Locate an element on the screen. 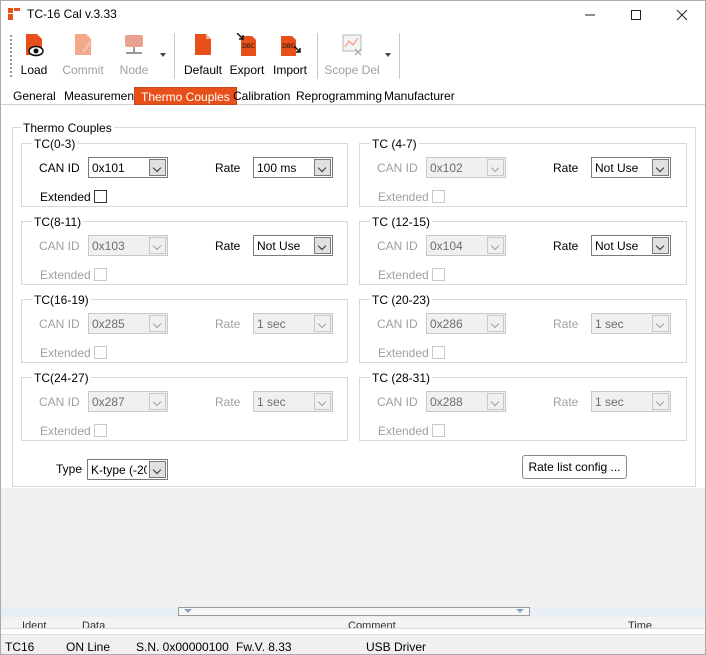  tc-group-title: TC (20-23) is located at coordinates (401, 300).